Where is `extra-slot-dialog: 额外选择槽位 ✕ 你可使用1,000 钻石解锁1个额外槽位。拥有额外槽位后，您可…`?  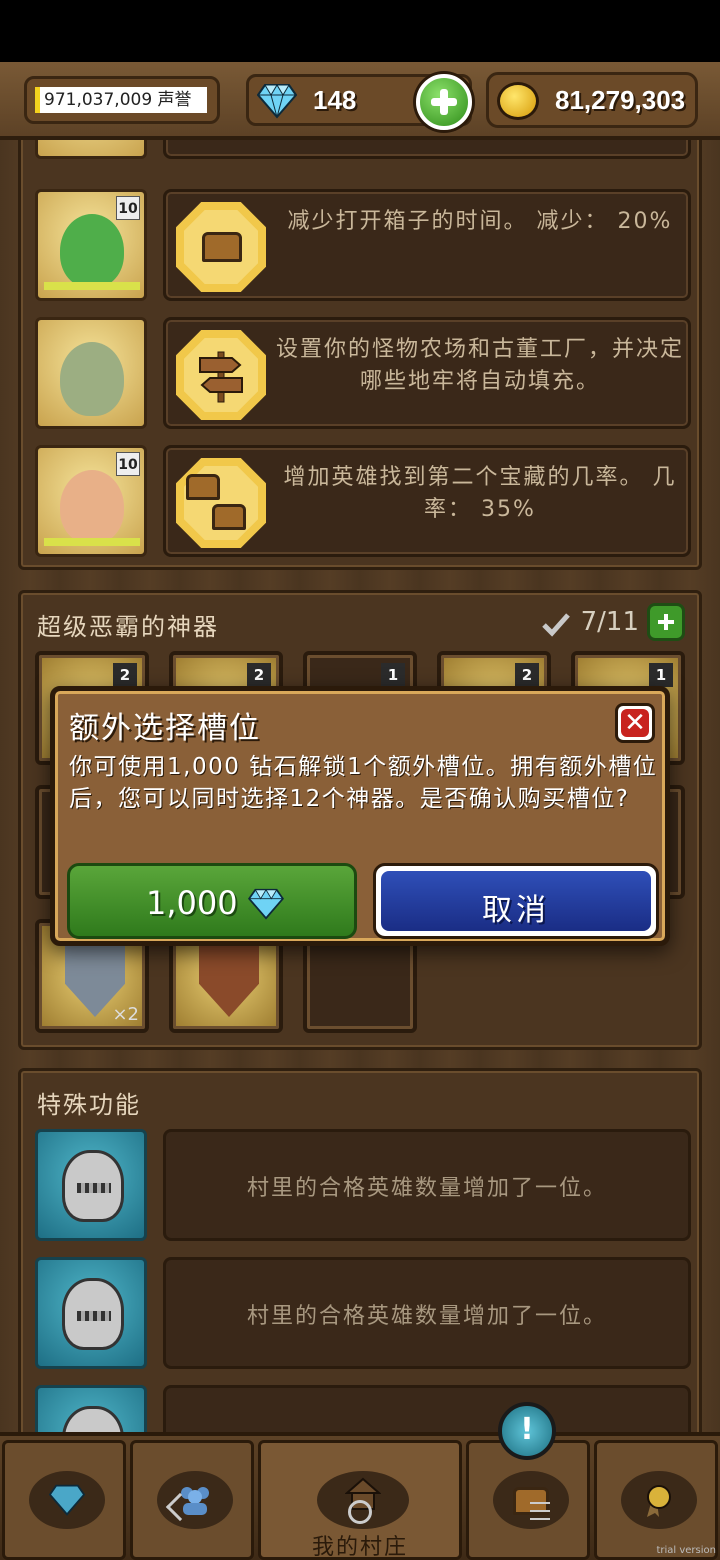 extra-slot-dialog: 额外选择槽位 ✕ 你可使用1,000 钻石解锁1个额外槽位。拥有额外槽位后，您可… is located at coordinates (360, 816).